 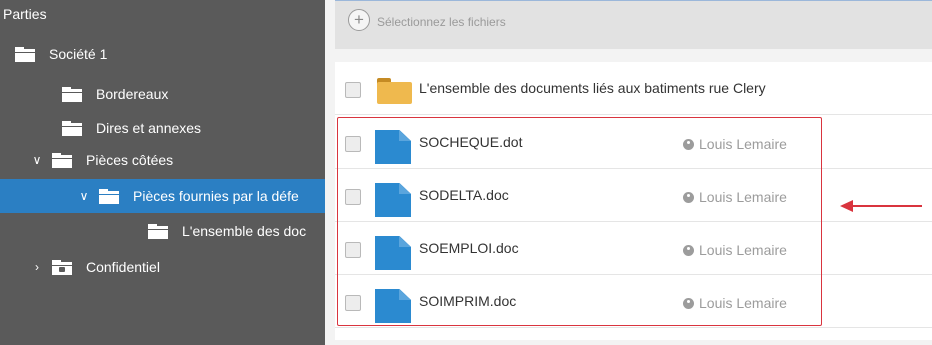 I want to click on tree-item-label: Bordereaux, so click(x=132, y=94).